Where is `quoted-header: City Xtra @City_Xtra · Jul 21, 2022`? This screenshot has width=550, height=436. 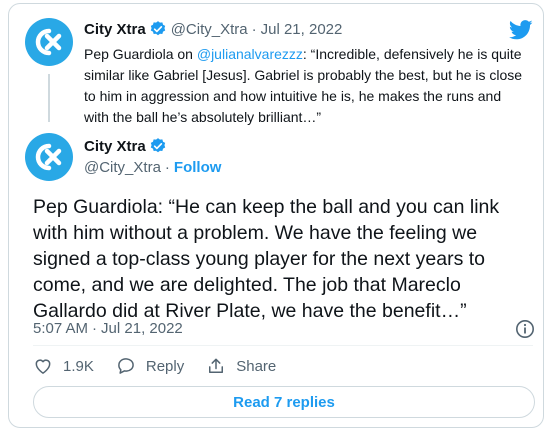 quoted-header: City Xtra @City_Xtra · Jul 21, 2022 is located at coordinates (213, 29).